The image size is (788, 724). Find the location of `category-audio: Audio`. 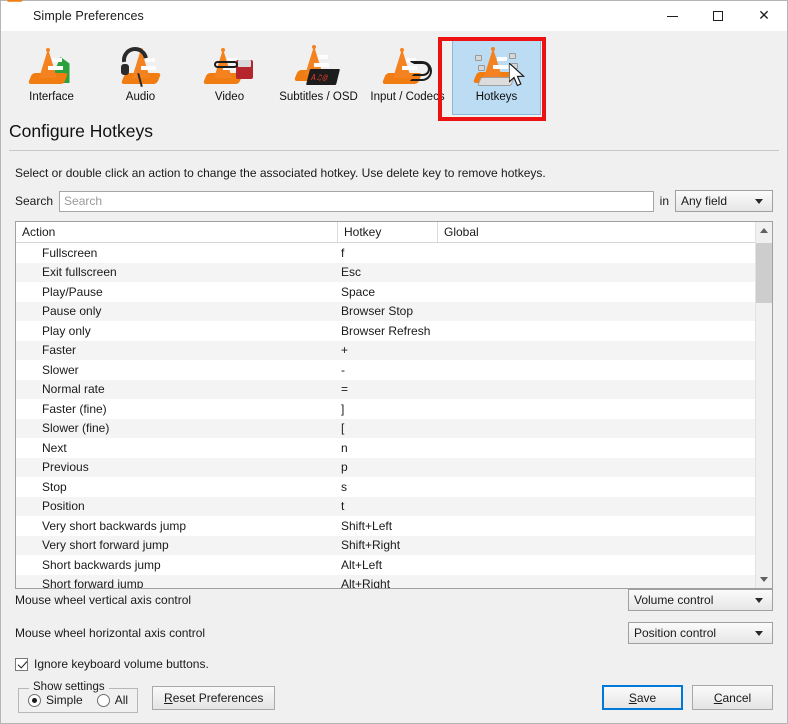

category-audio: Audio is located at coordinates (140, 76).